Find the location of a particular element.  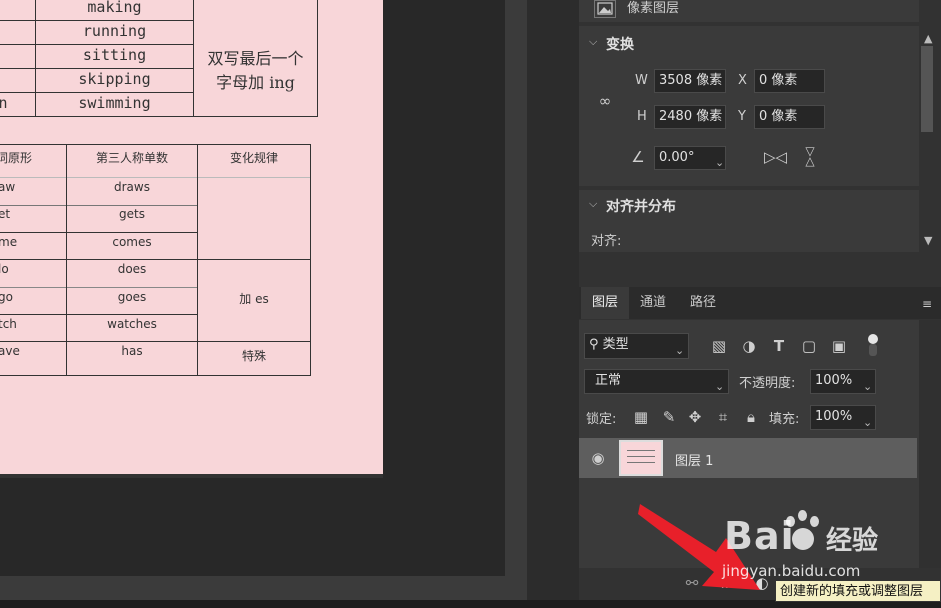

height-input: 2480 像素 is located at coordinates (690, 117).